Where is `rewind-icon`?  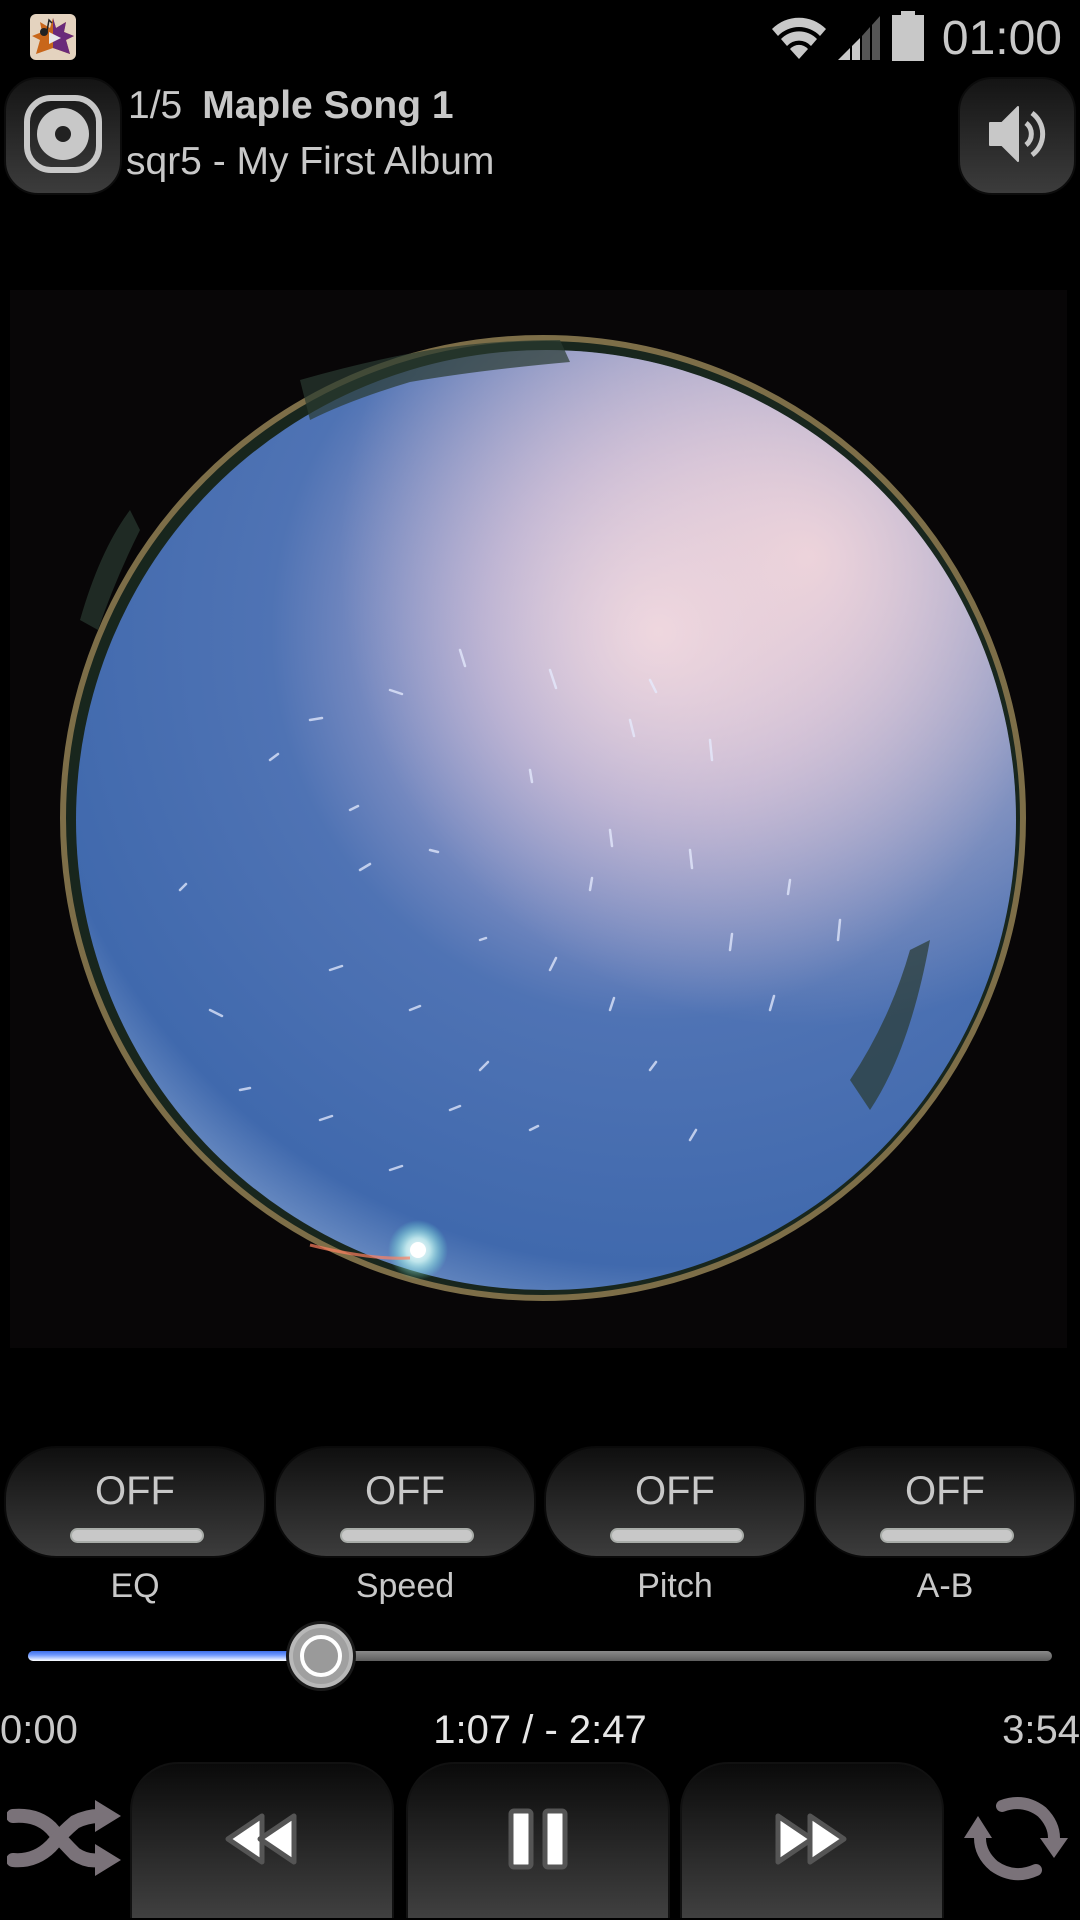 rewind-icon is located at coordinates (262, 1841).